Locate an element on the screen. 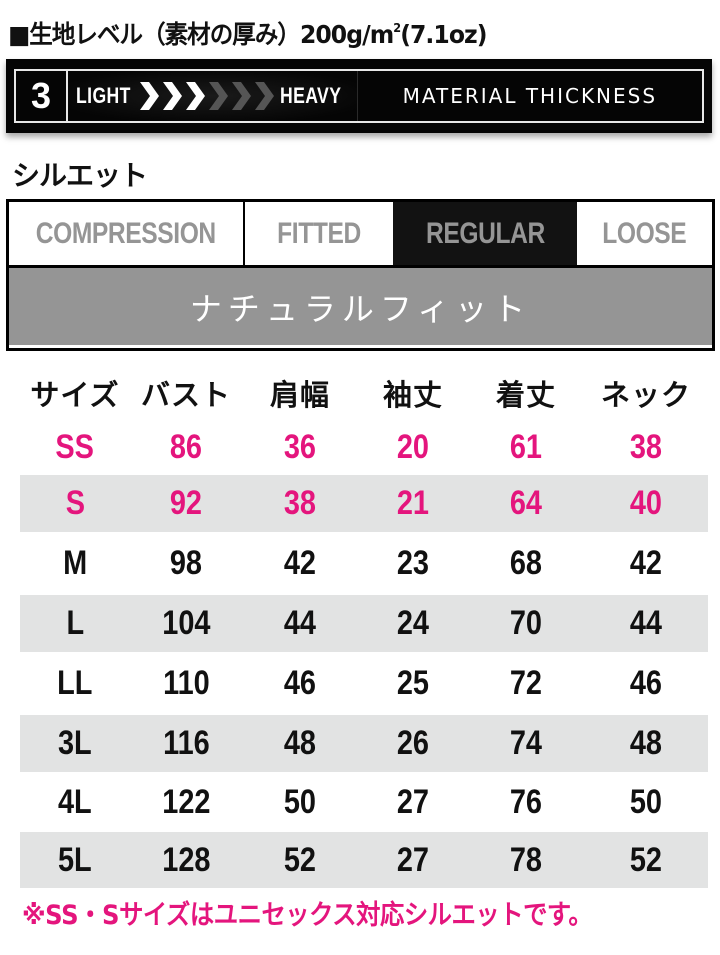 The height and width of the screenshot is (955, 720). size-row-s: S 92 38 21 64 40 is located at coordinates (364, 503).